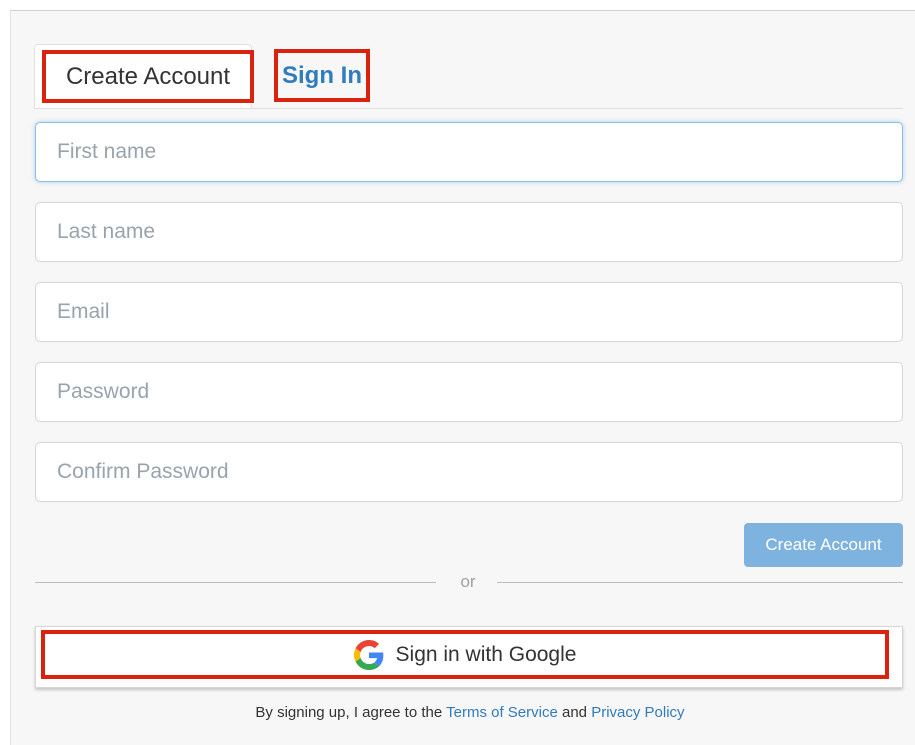 The image size is (915, 745). Describe the element at coordinates (469, 392) in the screenshot. I see `password-field` at that location.